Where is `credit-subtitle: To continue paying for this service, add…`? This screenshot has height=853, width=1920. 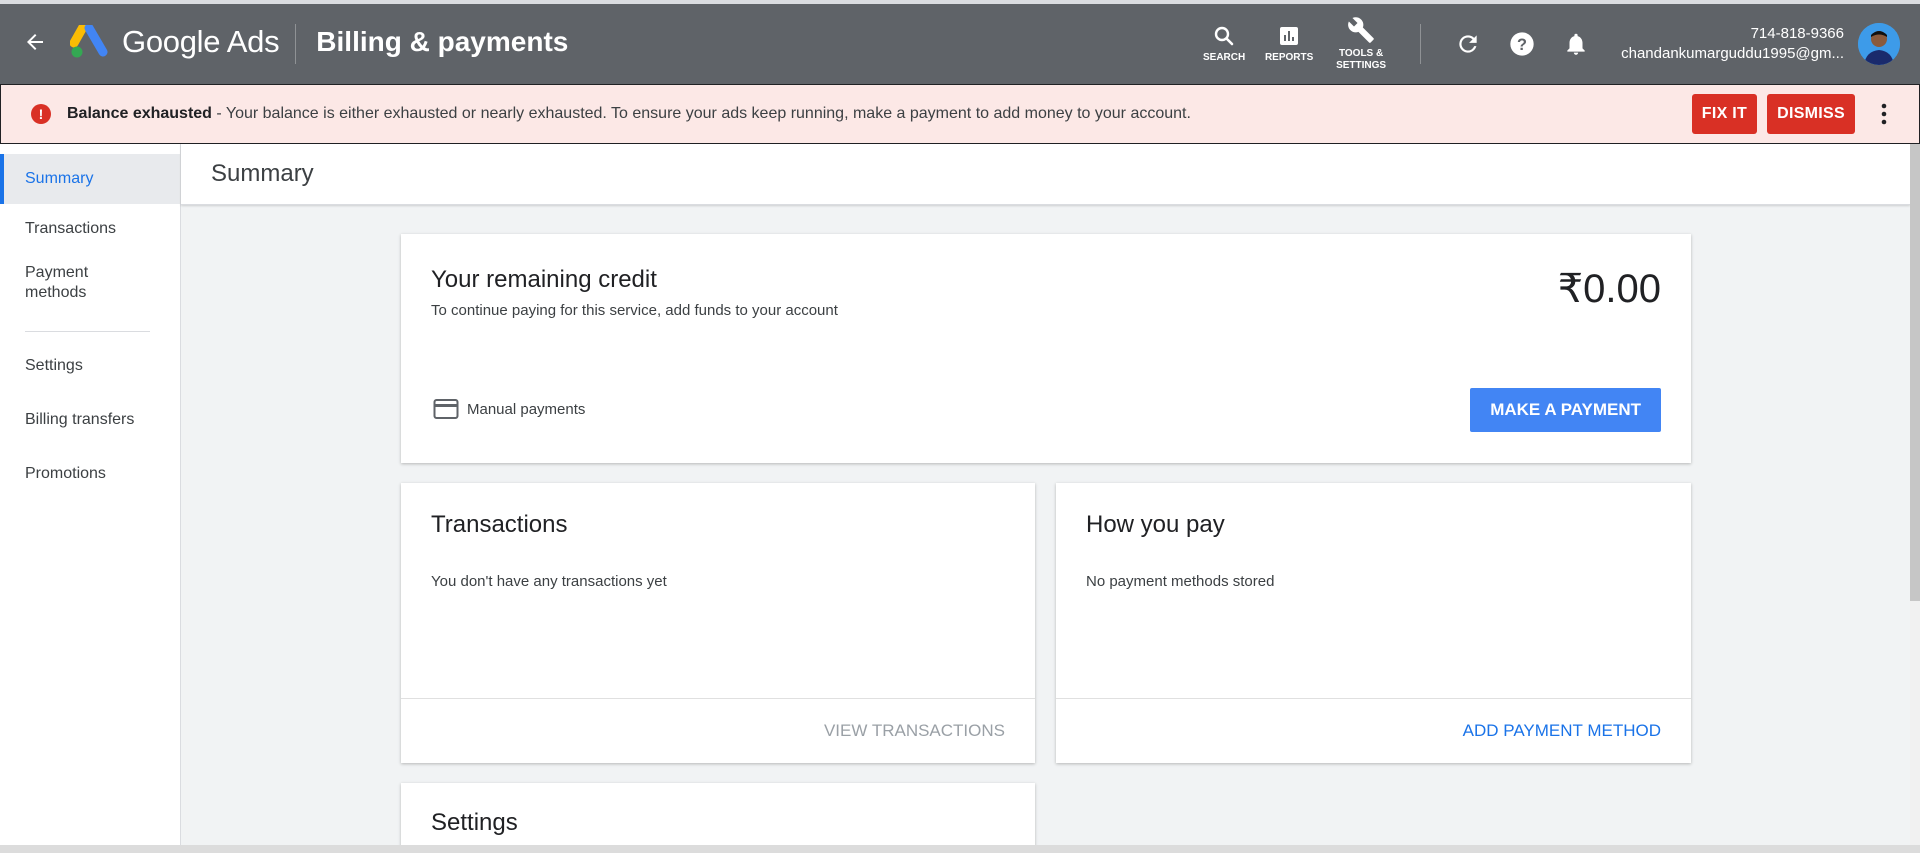 credit-subtitle: To continue paying for this service, add… is located at coordinates (634, 310).